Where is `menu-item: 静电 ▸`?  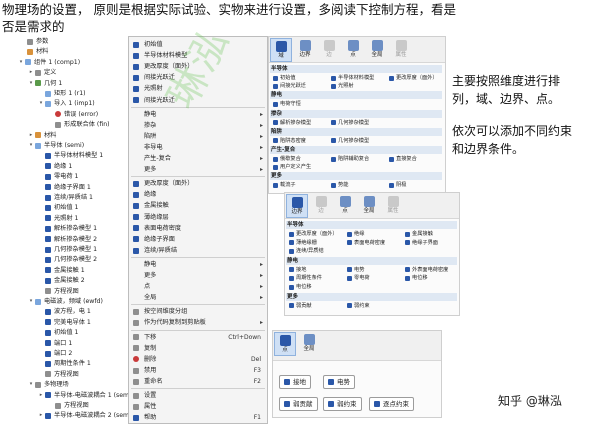 menu-item: 静电 ▸ is located at coordinates (198, 265).